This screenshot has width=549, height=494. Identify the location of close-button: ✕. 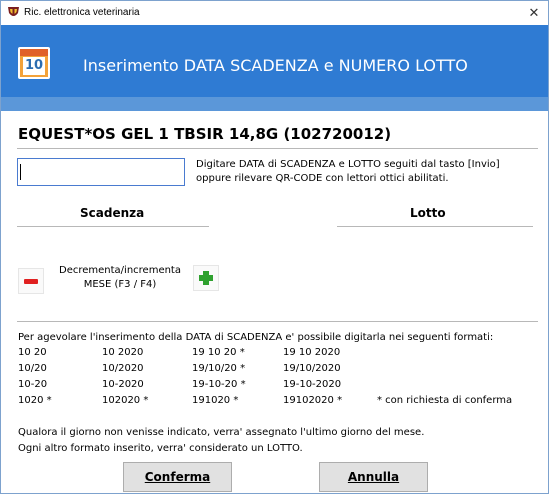
(534, 13).